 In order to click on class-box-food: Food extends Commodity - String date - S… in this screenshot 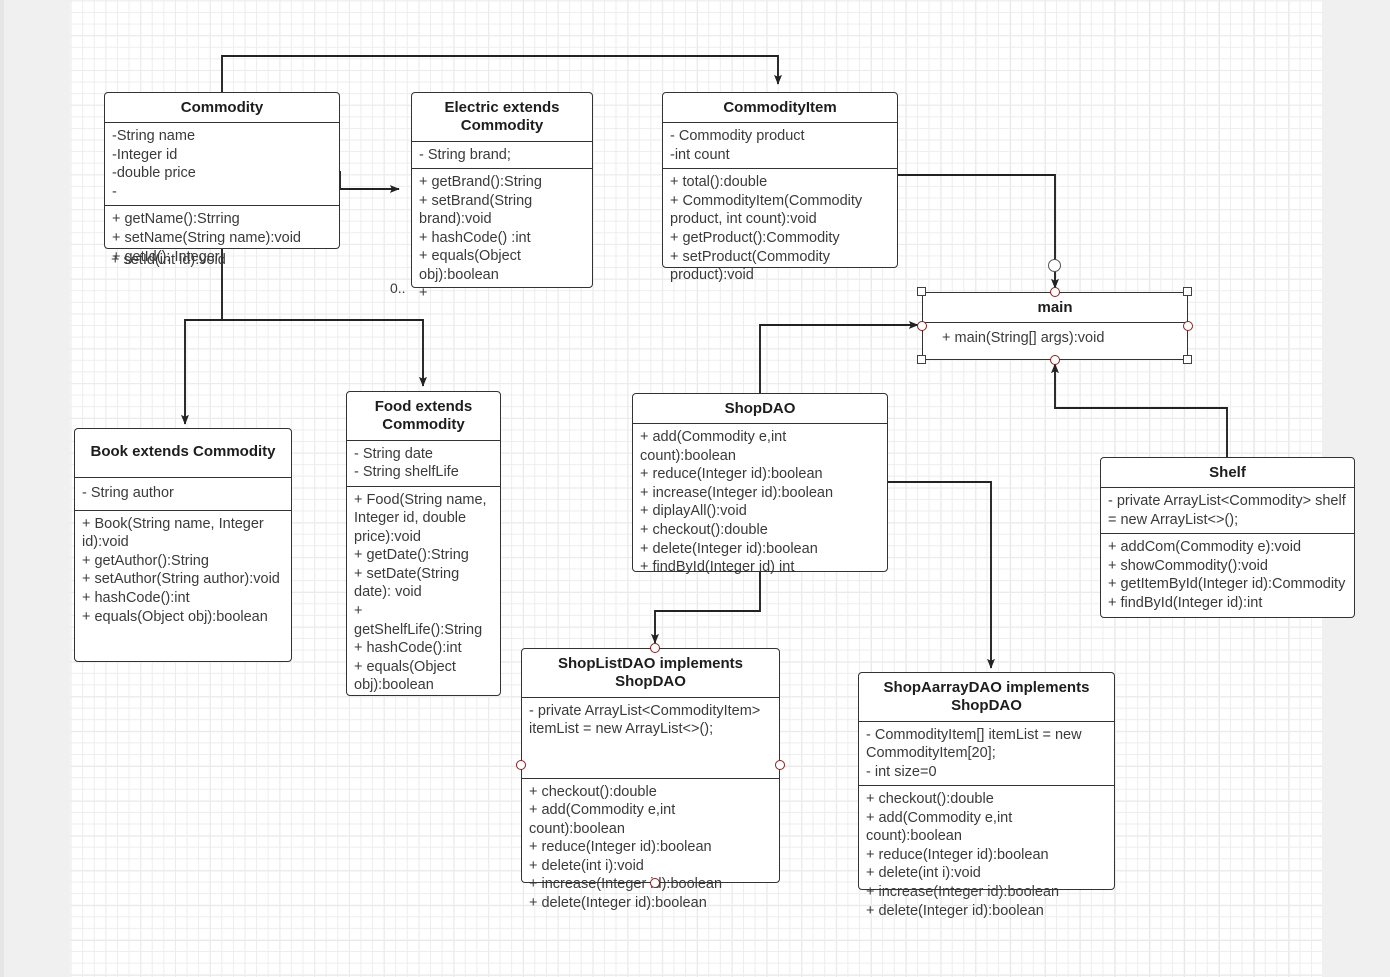, I will do `click(423, 543)`.